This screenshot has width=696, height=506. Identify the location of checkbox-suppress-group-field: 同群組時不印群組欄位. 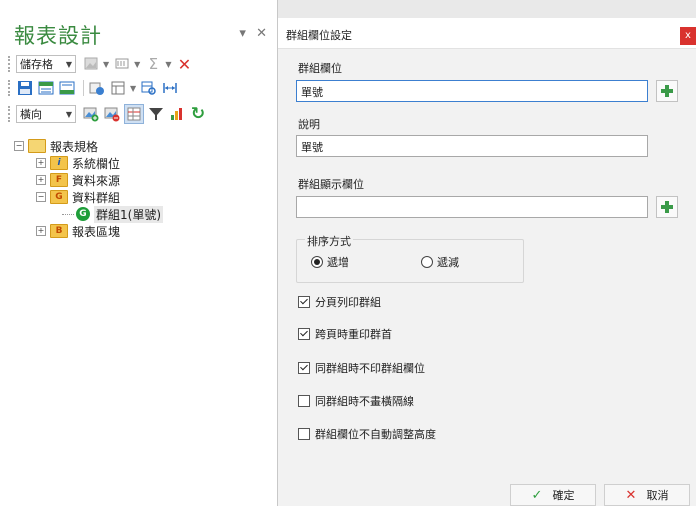
(361, 368).